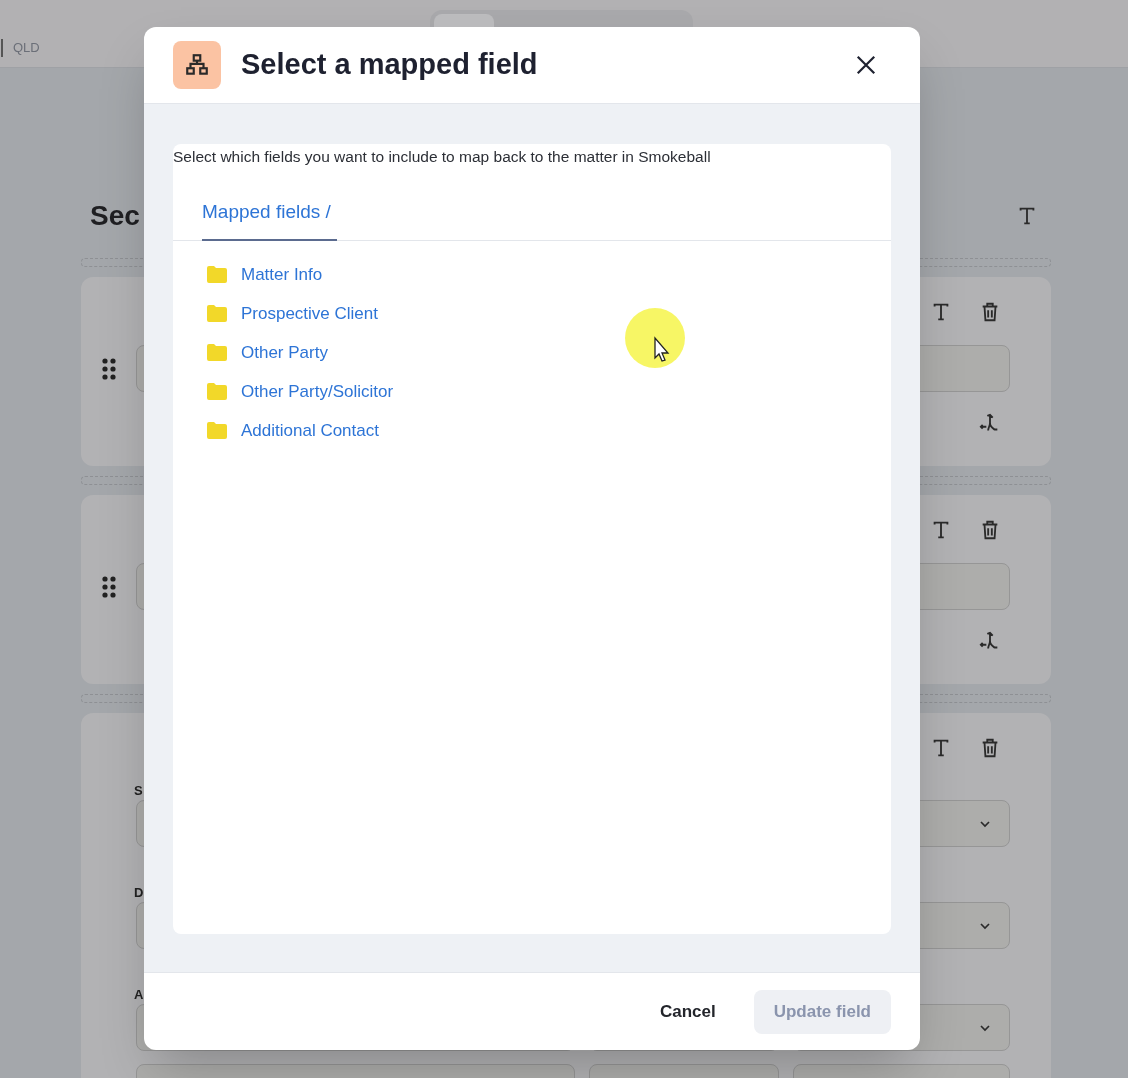 This screenshot has width=1128, height=1078. Describe the element at coordinates (26, 47) in the screenshot. I see `region-label: QLD` at that location.